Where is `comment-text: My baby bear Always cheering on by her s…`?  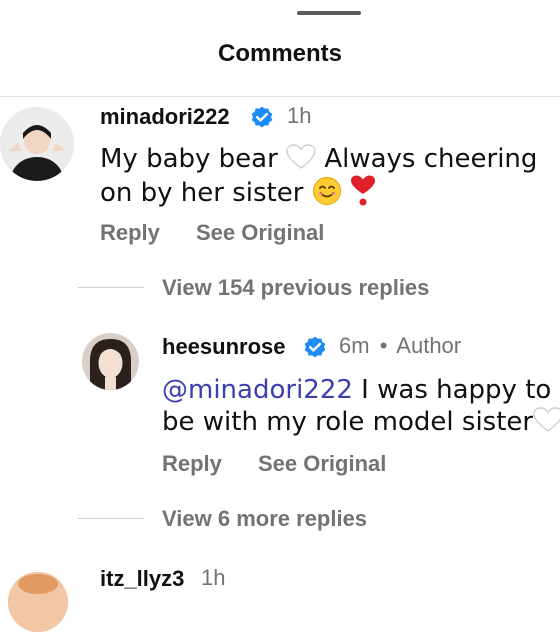 comment-text: My baby bear Always cheering on by her s… is located at coordinates (325, 176).